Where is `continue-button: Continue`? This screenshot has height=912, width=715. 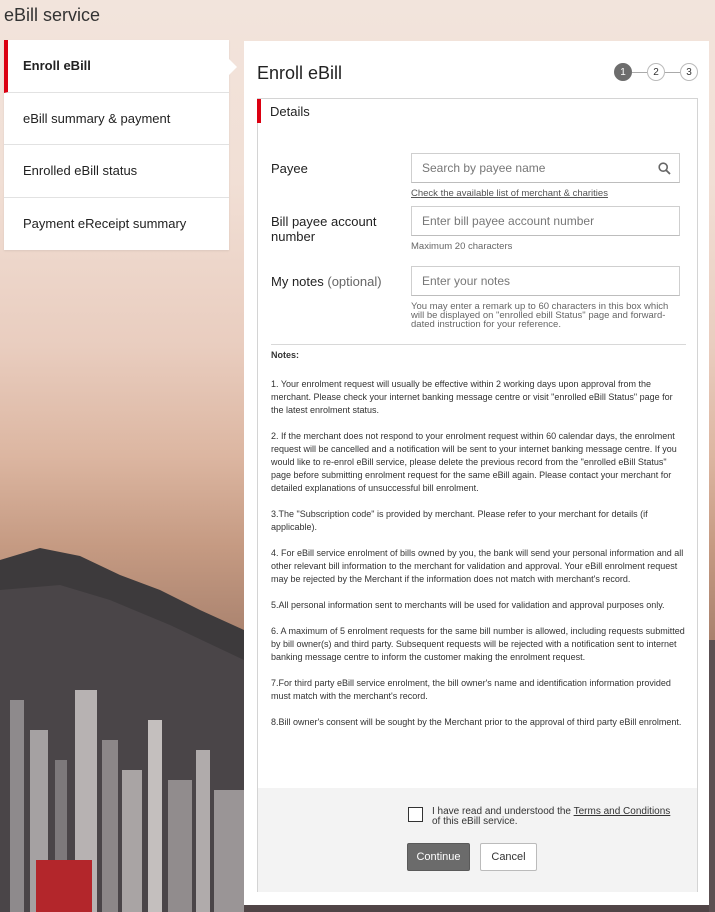
continue-button: Continue is located at coordinates (438, 857).